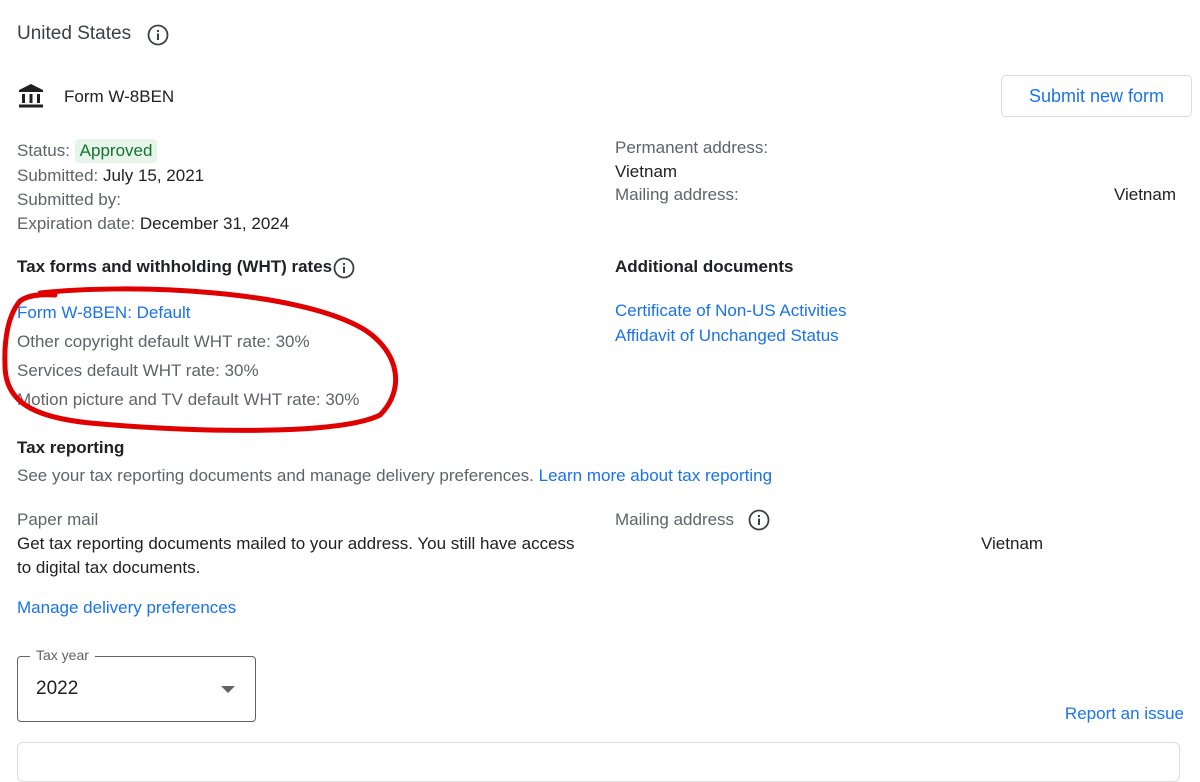 This screenshot has width=1200, height=782. What do you see at coordinates (704, 266) in the screenshot?
I see `additional-documents-heading: Additional documents` at bounding box center [704, 266].